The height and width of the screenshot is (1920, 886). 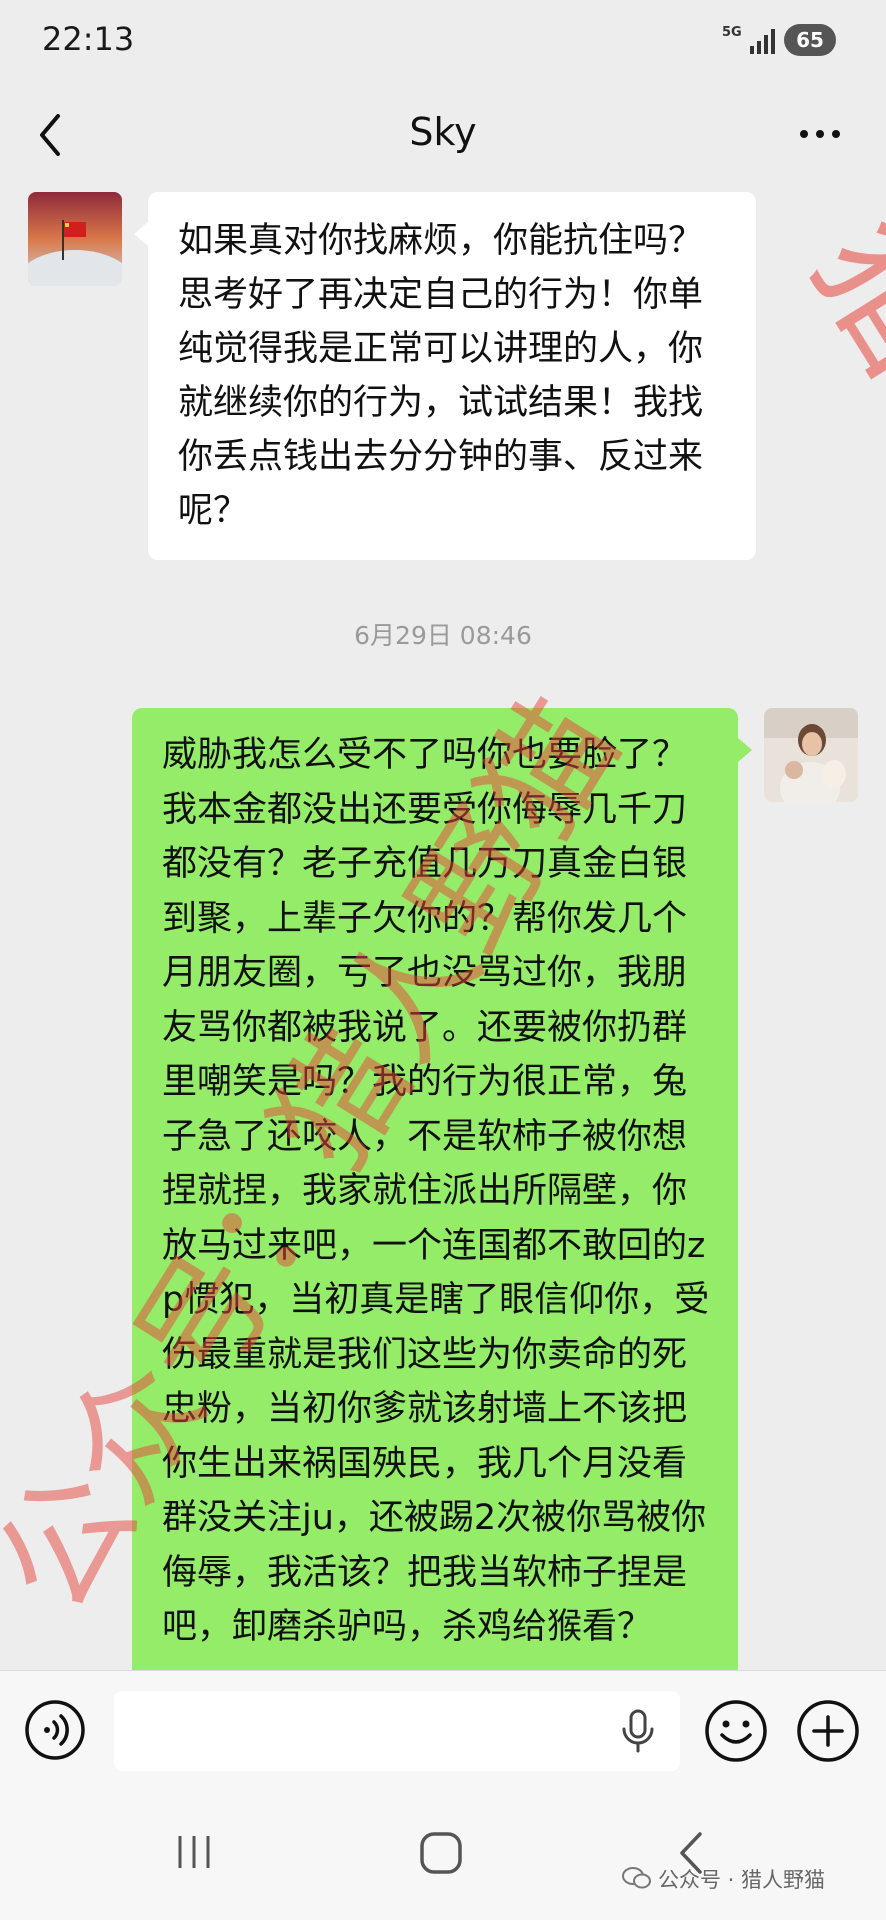 What do you see at coordinates (828, 1731) in the screenshot?
I see `plus-circle-icon` at bounding box center [828, 1731].